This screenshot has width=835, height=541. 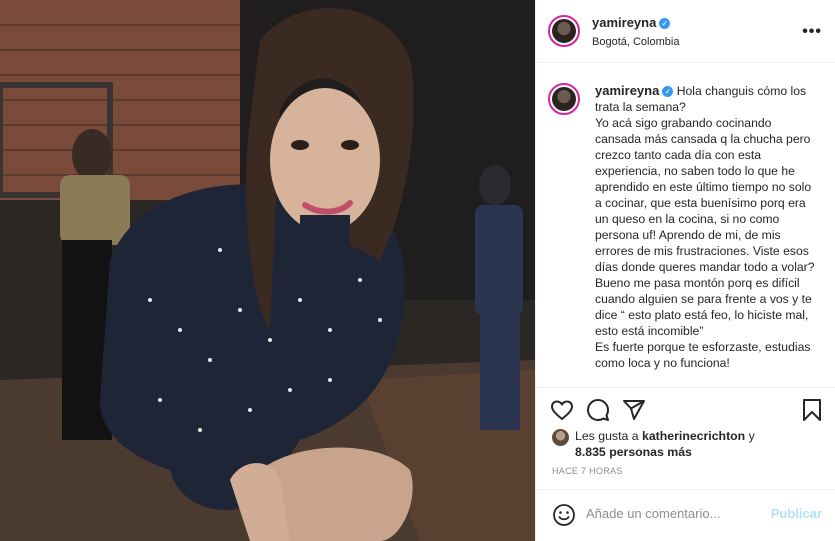 What do you see at coordinates (627, 90) in the screenshot?
I see `caption-username: yamireyna` at bounding box center [627, 90].